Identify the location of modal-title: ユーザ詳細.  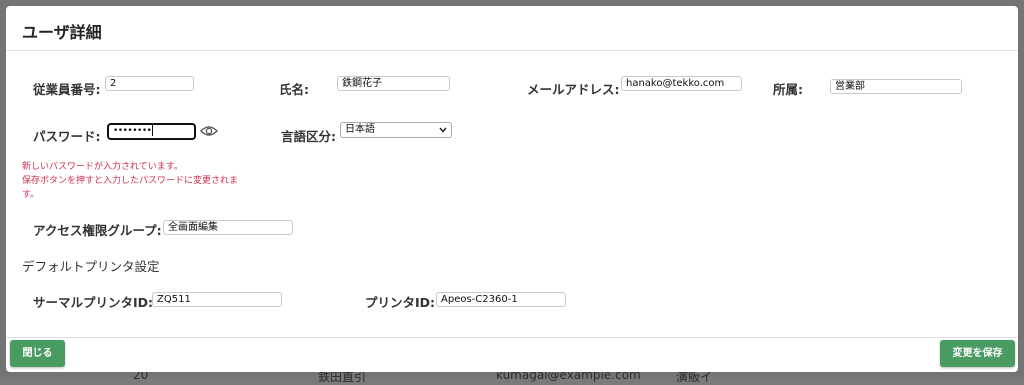
(62, 32).